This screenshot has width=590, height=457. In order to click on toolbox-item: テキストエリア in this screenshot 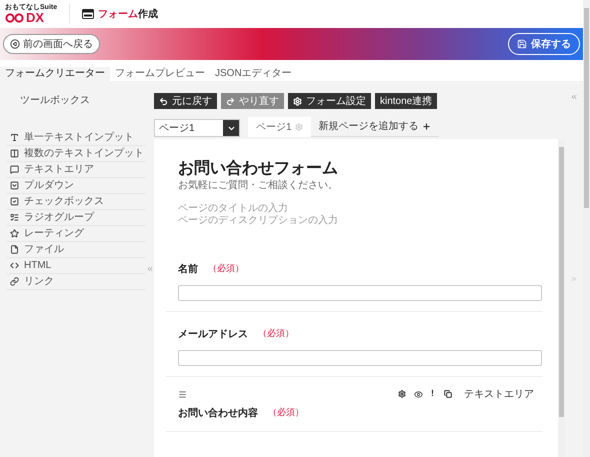, I will do `click(76, 170)`.